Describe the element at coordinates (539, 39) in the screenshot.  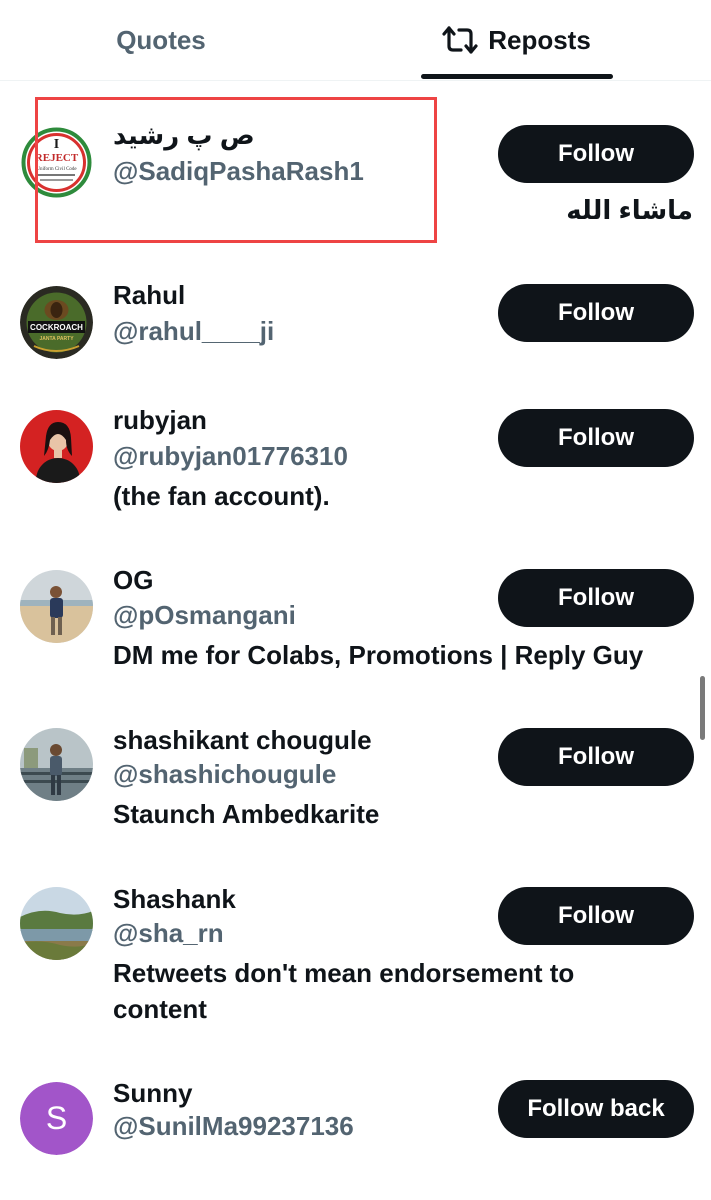
I see `tab-reposts-label: Reposts` at that location.